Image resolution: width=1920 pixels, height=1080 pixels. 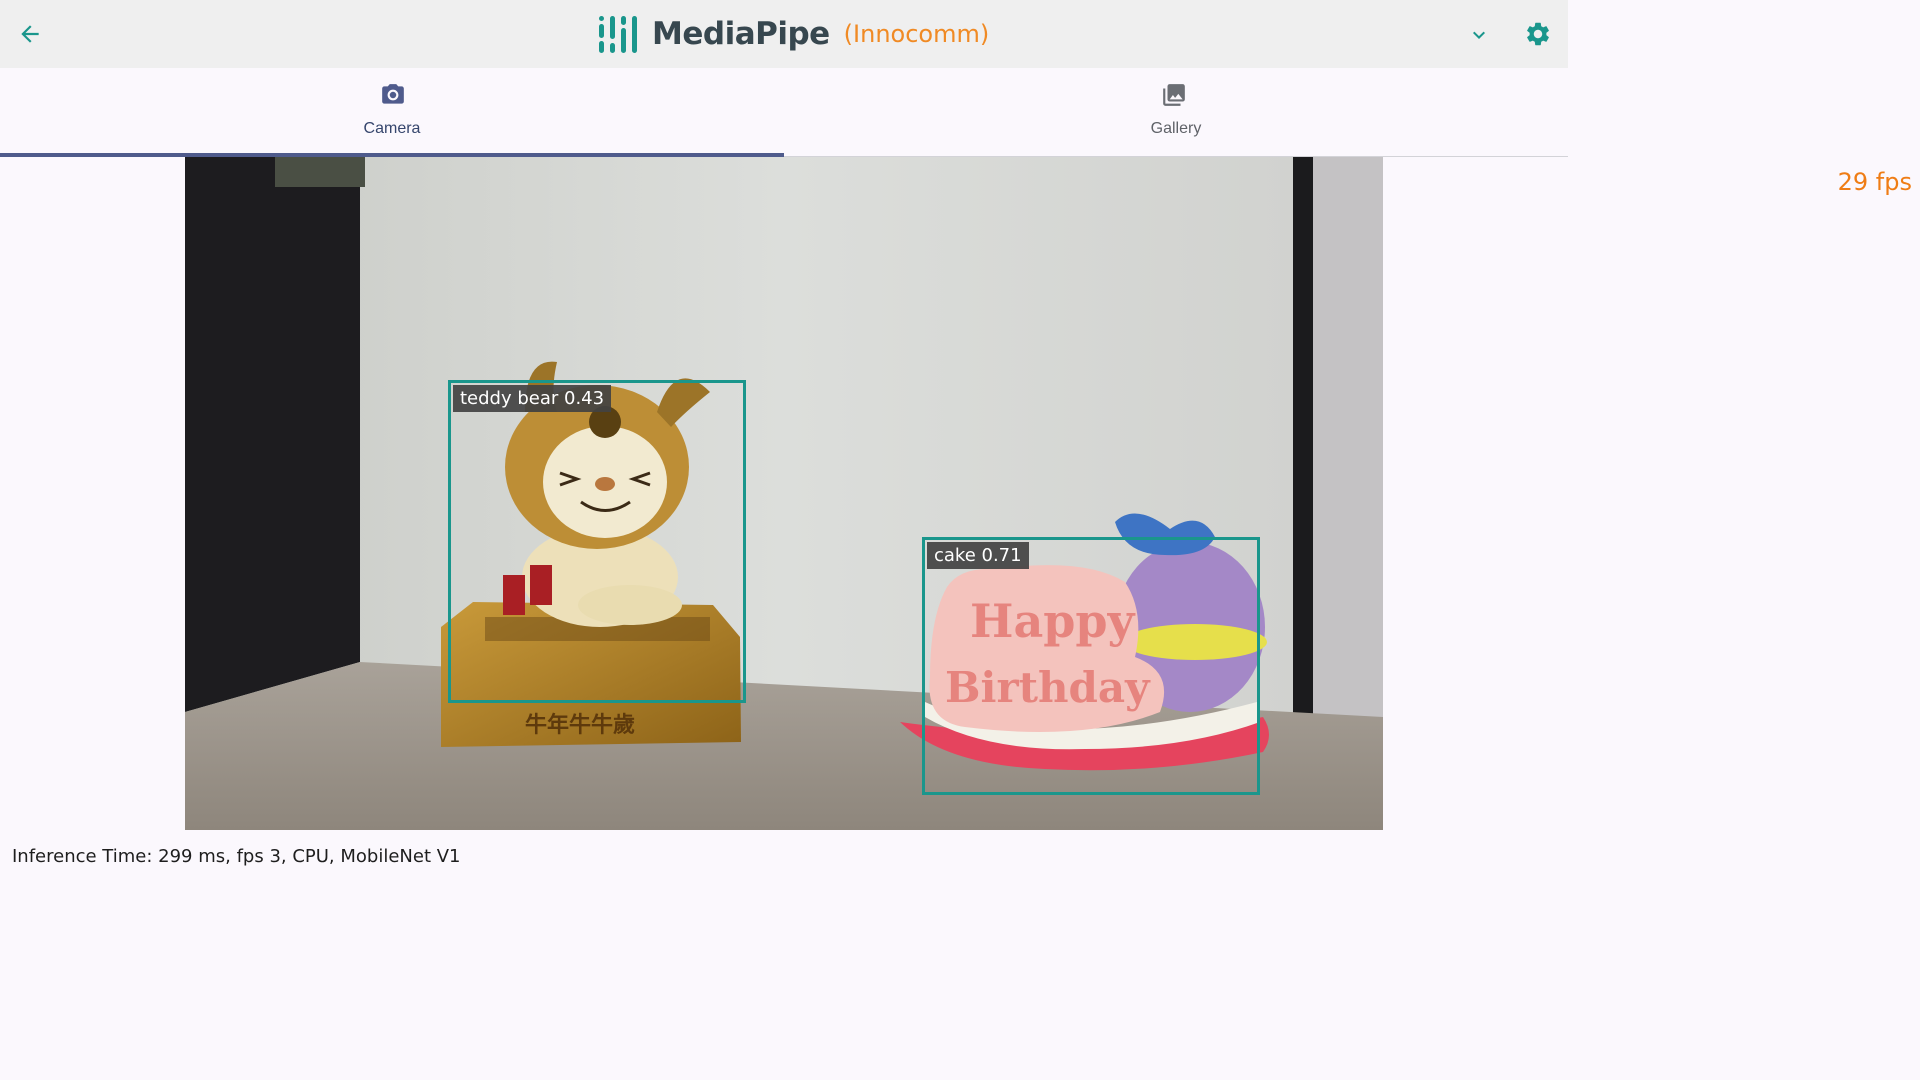 I want to click on back-button, so click(x=30, y=34).